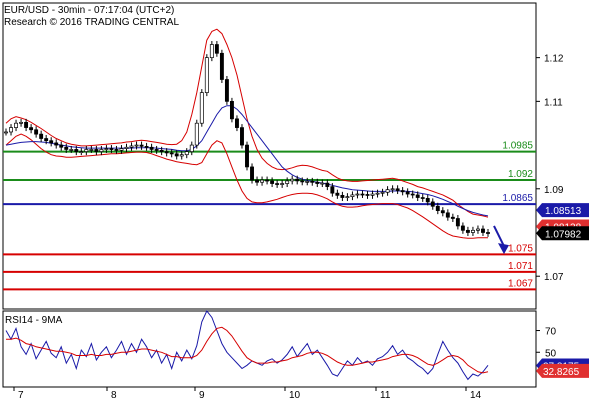 The image size is (590, 400). What do you see at coordinates (89, 10) in the screenshot?
I see `chart-header-title: EUR/USD - 30min - 07:17:04 (UTC+2)` at bounding box center [89, 10].